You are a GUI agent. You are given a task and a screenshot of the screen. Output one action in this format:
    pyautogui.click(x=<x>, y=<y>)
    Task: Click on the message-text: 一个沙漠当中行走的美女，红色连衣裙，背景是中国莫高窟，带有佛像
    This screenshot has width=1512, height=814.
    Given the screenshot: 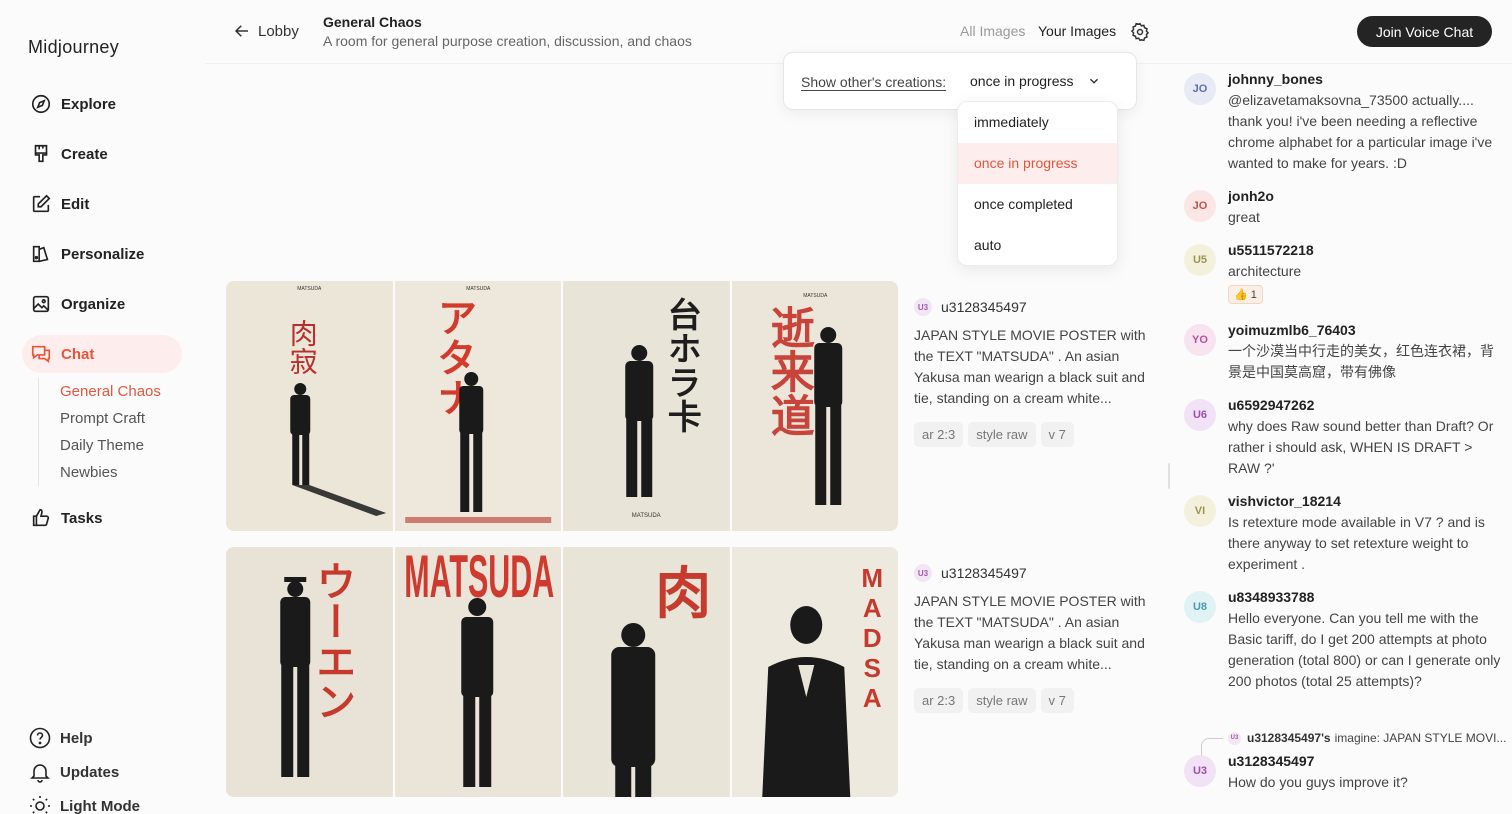 What is the action you would take?
    pyautogui.click(x=1361, y=361)
    